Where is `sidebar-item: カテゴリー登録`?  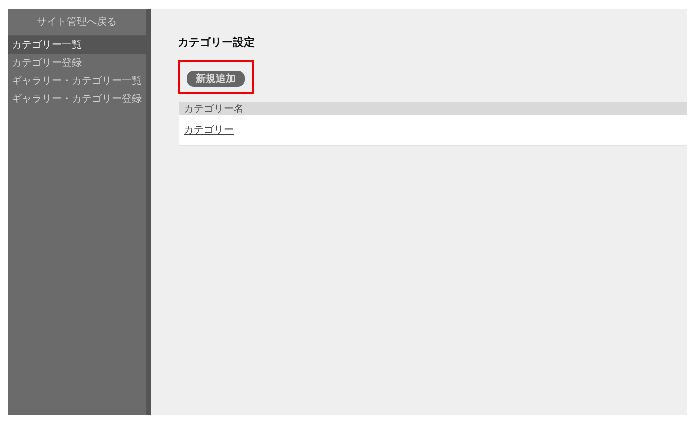
sidebar-item: カテゴリー登録 is located at coordinates (77, 63).